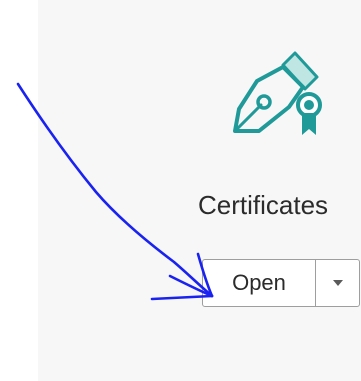  What do you see at coordinates (259, 283) in the screenshot?
I see `open-button: Open` at bounding box center [259, 283].